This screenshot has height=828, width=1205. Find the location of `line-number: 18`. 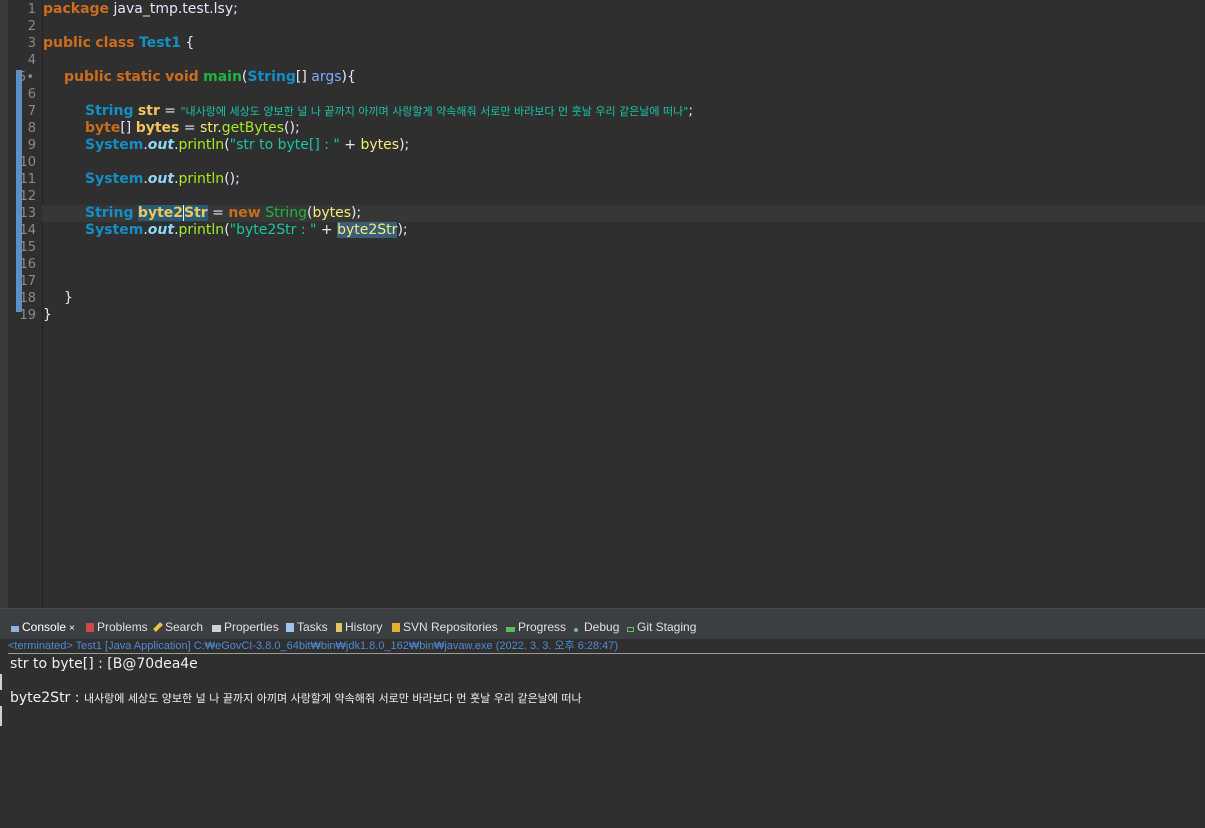

line-number: 18 is located at coordinates (27, 298).